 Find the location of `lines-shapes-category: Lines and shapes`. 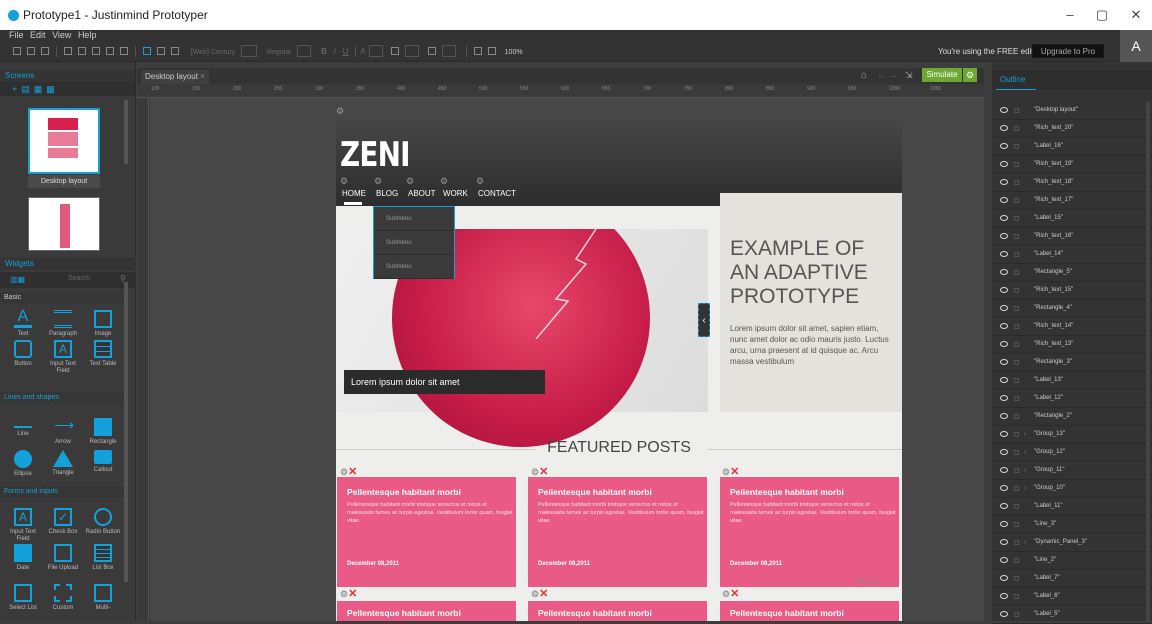

lines-shapes-category: Lines and shapes is located at coordinates (64, 398).